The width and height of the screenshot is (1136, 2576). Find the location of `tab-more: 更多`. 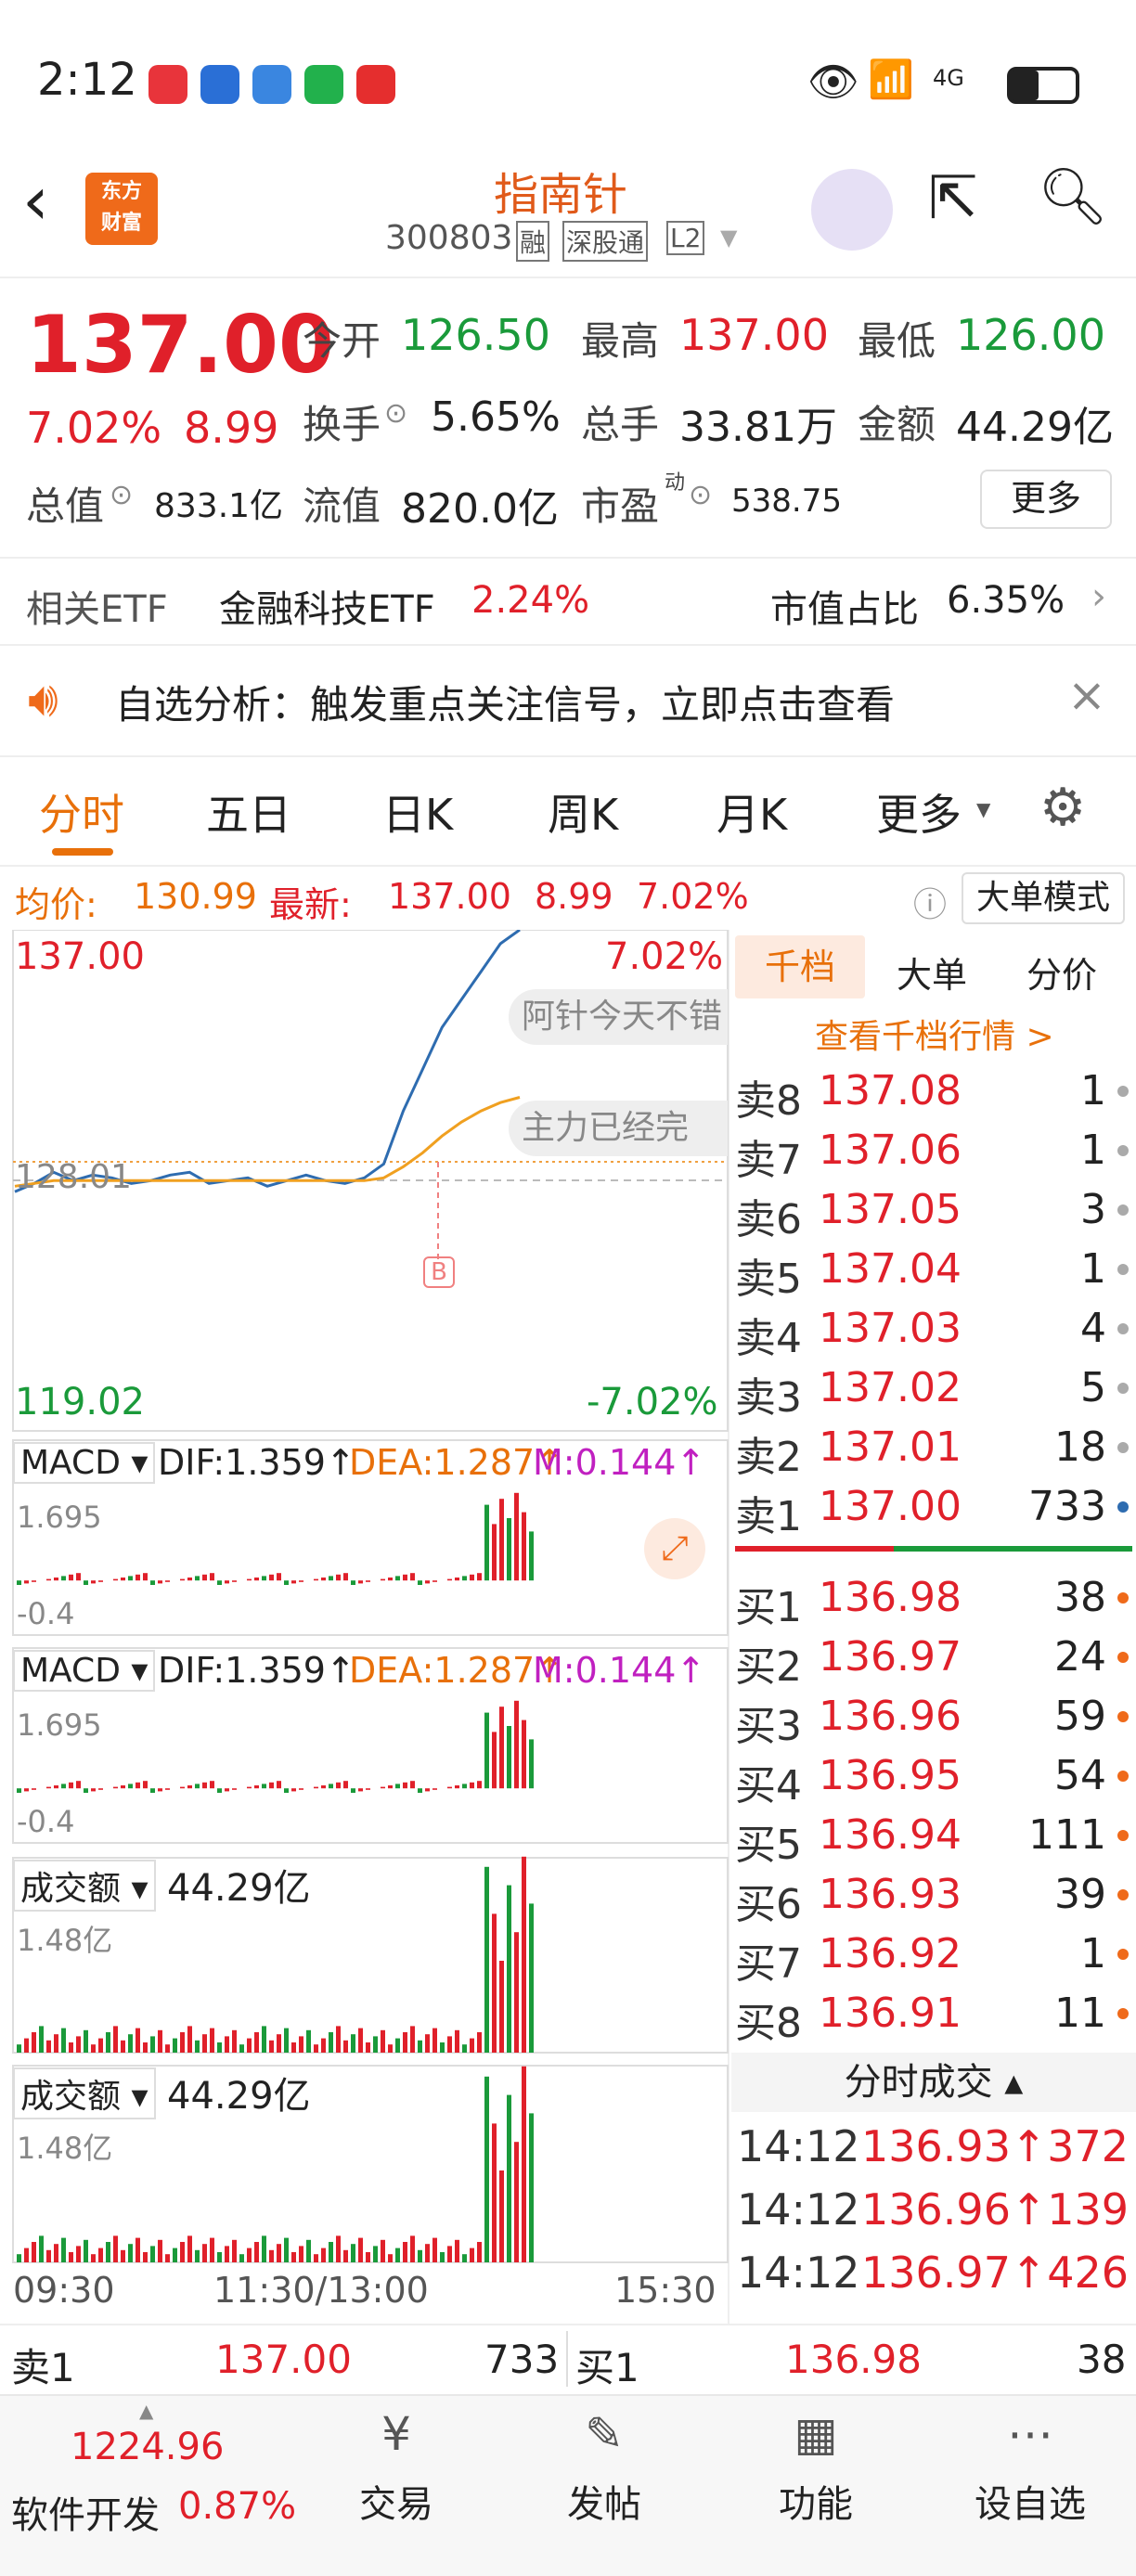

tab-more: 更多 is located at coordinates (919, 812).